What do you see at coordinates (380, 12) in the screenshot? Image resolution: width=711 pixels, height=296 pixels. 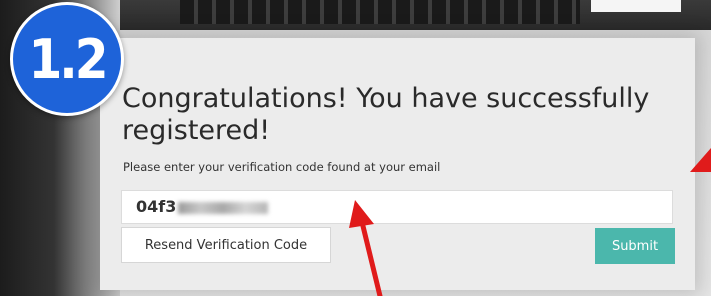 I see `background-photo-top` at bounding box center [380, 12].